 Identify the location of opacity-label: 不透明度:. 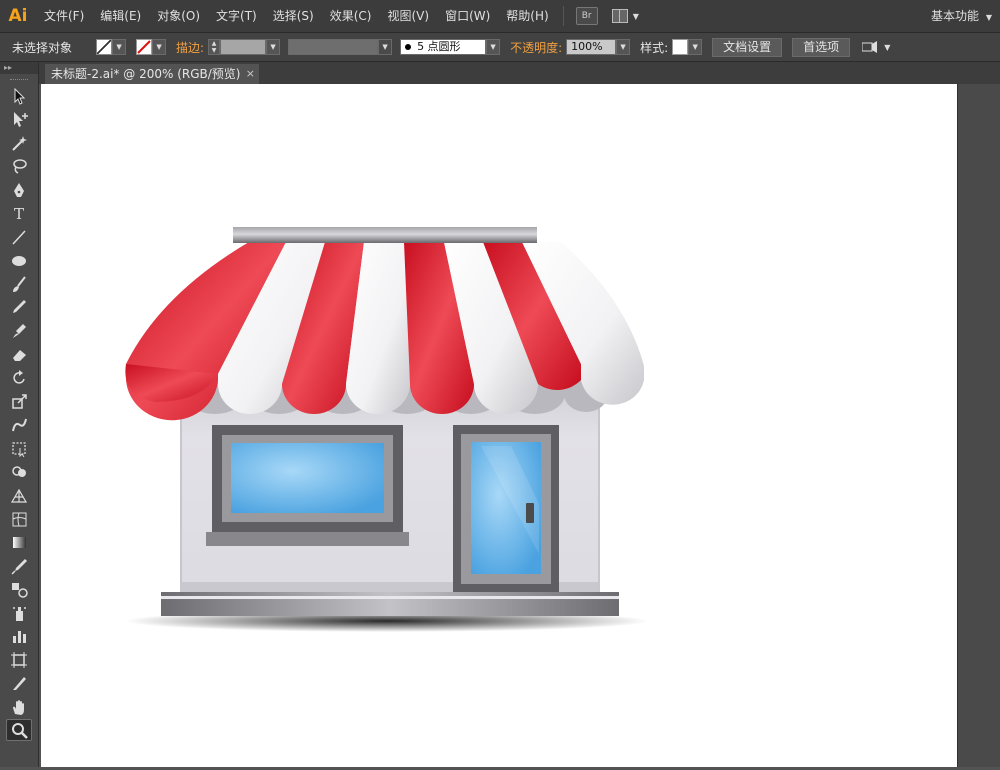
(536, 47).